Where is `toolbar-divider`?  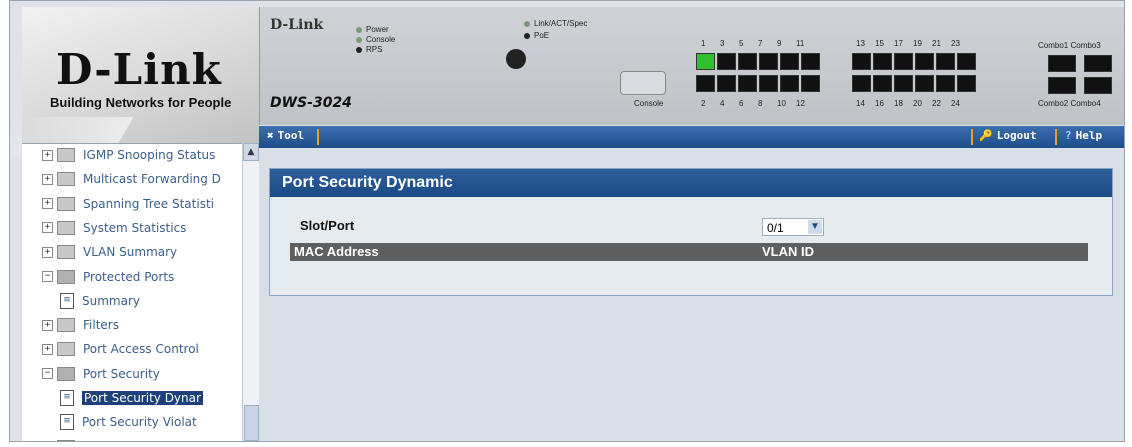 toolbar-divider is located at coordinates (1056, 137).